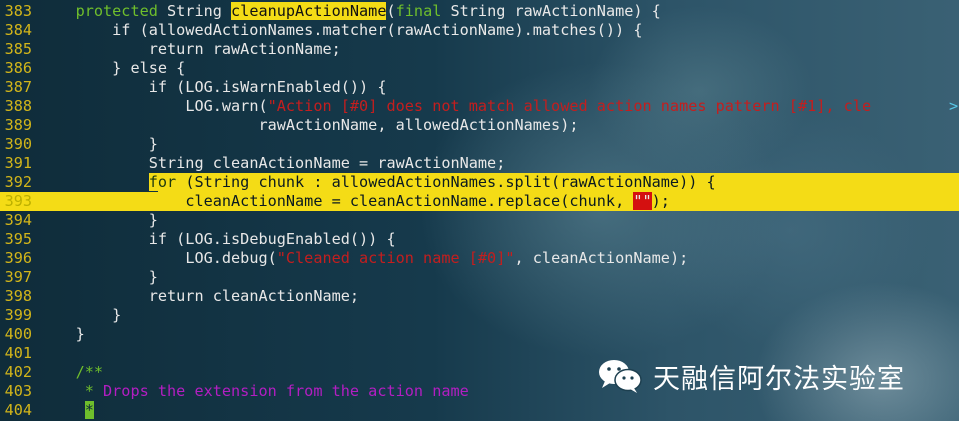 The width and height of the screenshot is (959, 421). Describe the element at coordinates (660, 201) in the screenshot. I see `code-token: );` at that location.